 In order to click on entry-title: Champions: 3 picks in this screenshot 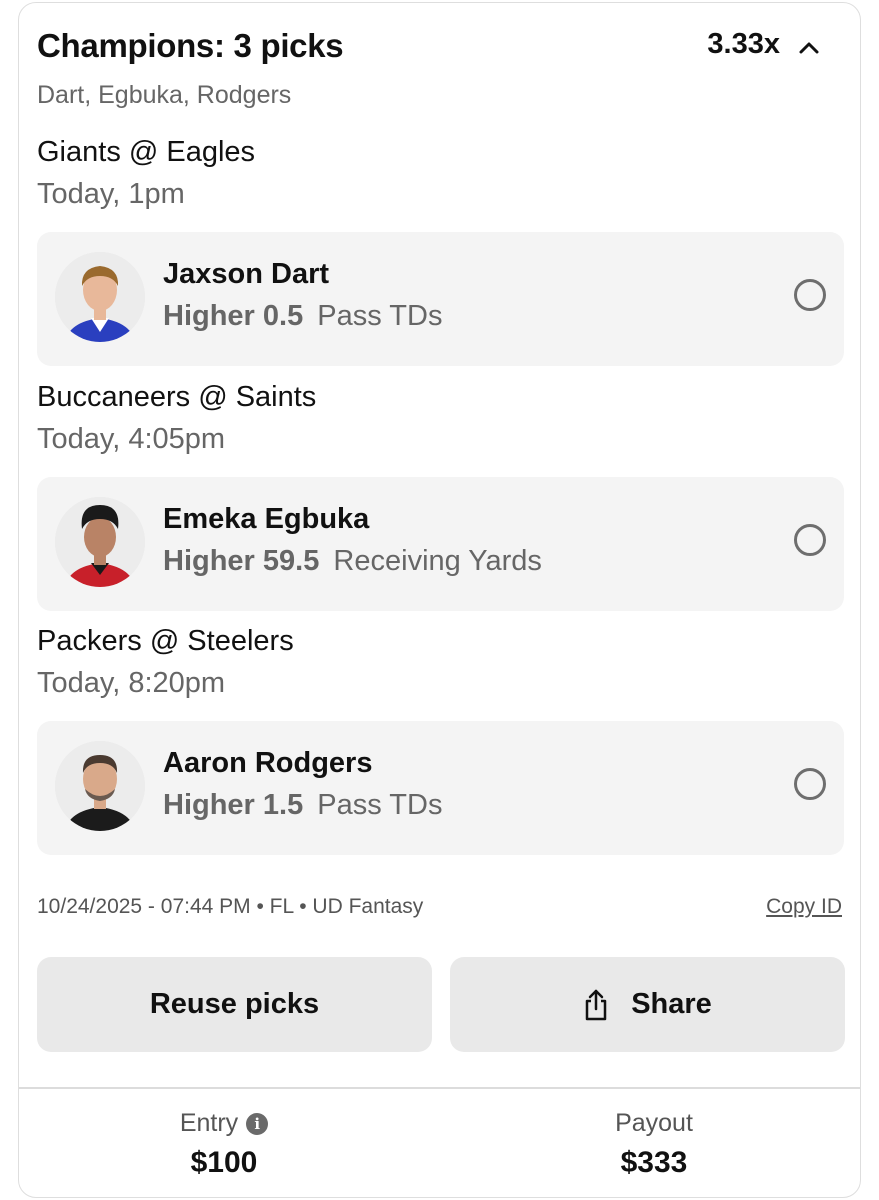, I will do `click(190, 45)`.